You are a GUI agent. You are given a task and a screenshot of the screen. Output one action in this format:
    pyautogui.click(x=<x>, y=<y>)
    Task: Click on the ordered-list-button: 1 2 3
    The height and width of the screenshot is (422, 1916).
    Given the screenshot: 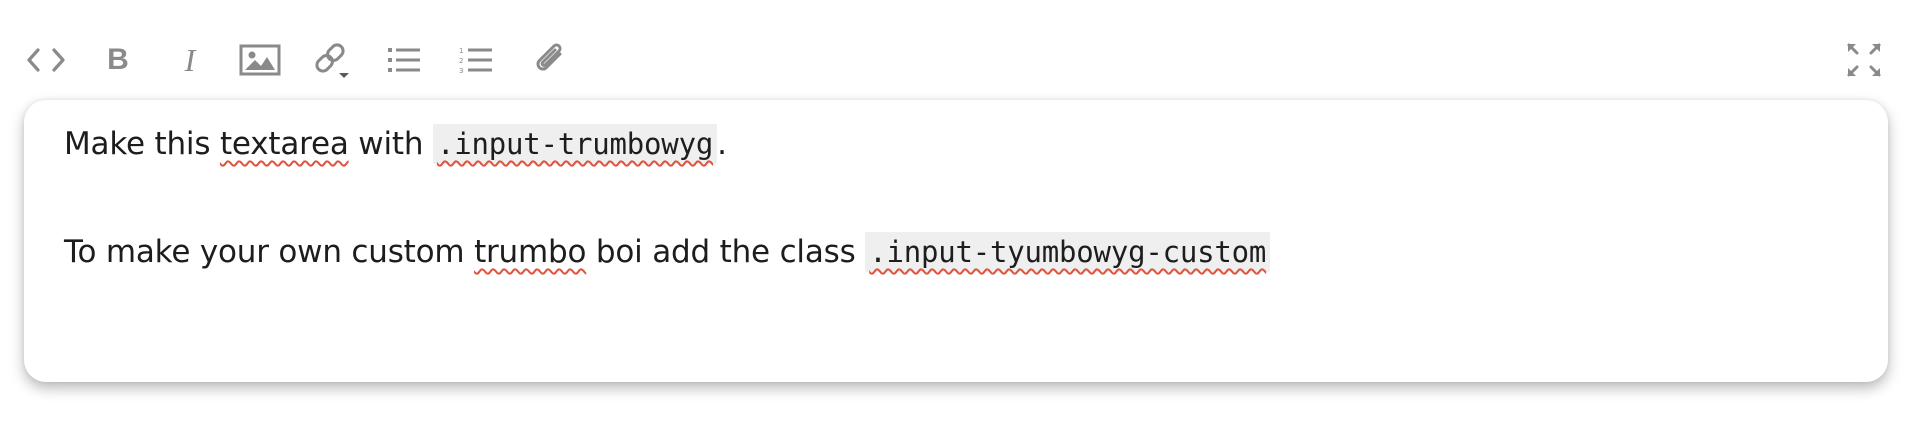 What is the action you would take?
    pyautogui.click(x=476, y=60)
    